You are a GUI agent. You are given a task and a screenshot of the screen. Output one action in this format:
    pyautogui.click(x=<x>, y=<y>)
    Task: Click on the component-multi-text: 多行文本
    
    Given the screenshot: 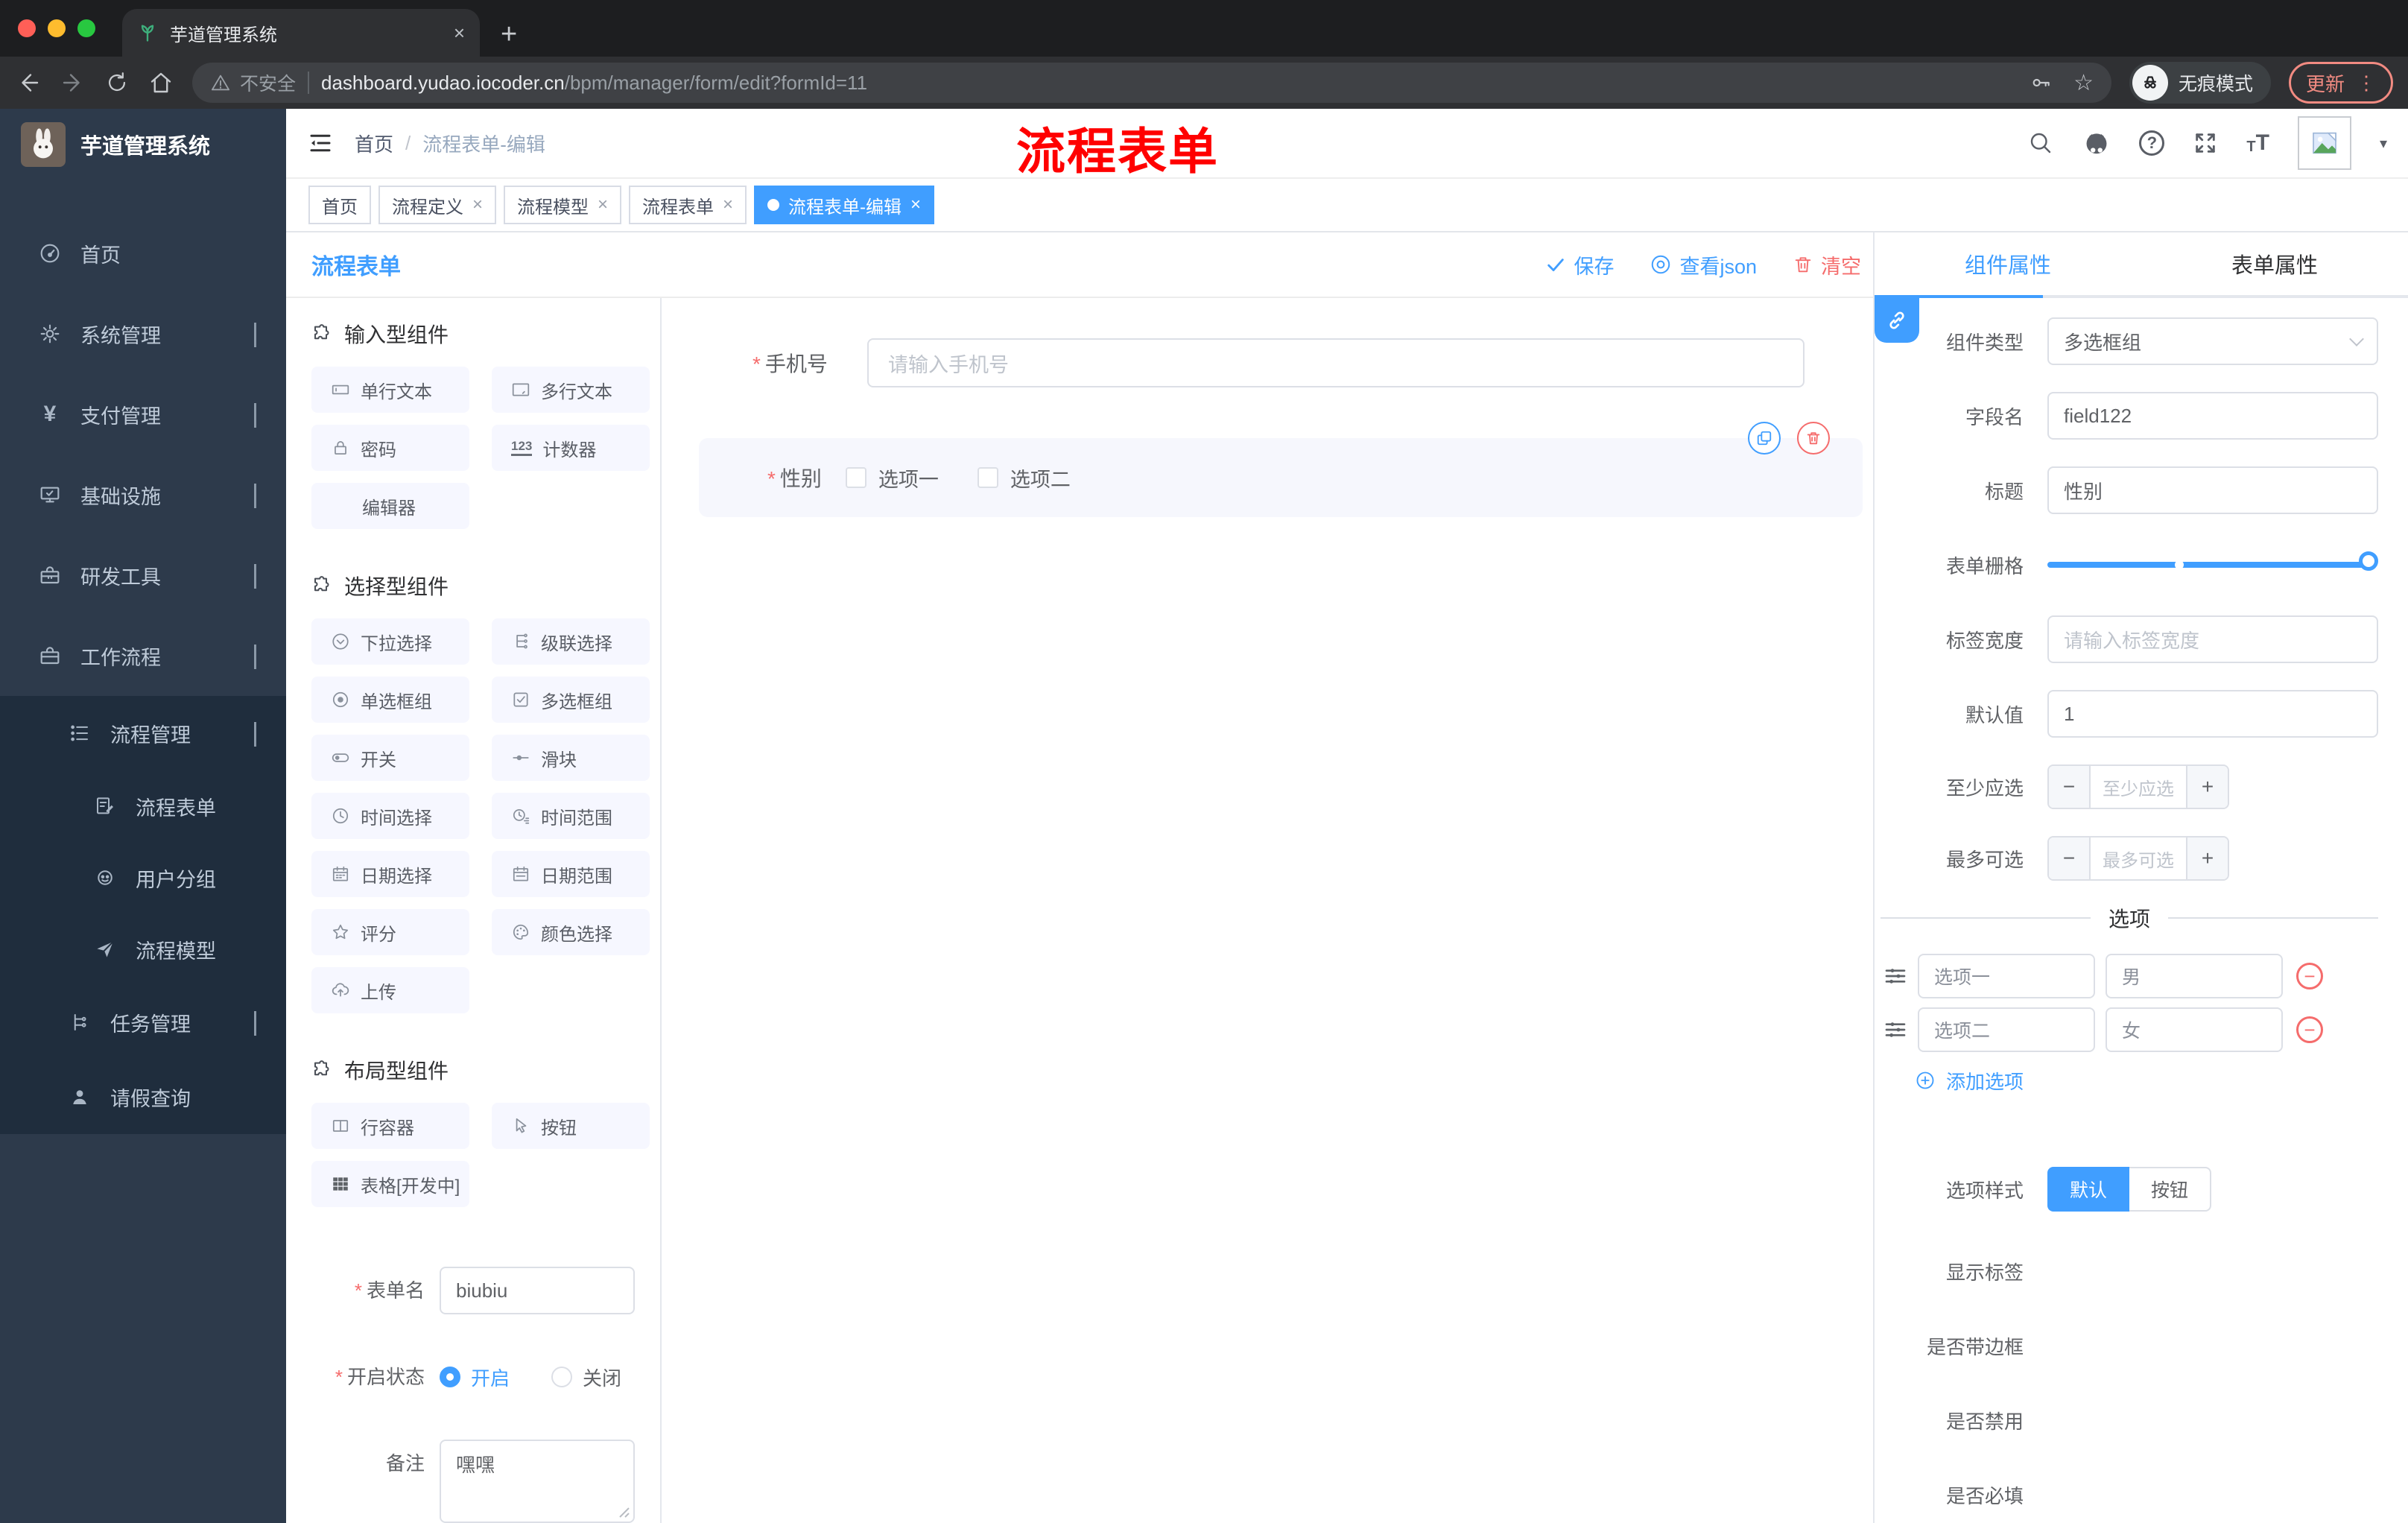 What is the action you would take?
    pyautogui.click(x=571, y=390)
    